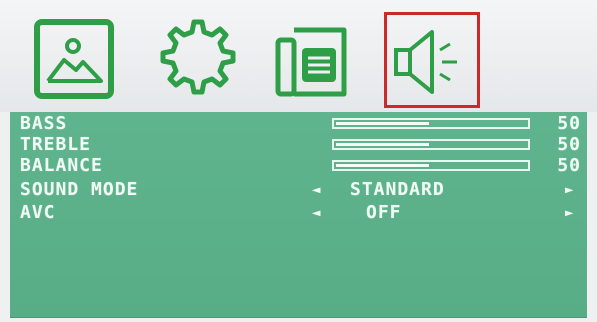 The width and height of the screenshot is (597, 322). I want to click on tab-sound, so click(432, 60).